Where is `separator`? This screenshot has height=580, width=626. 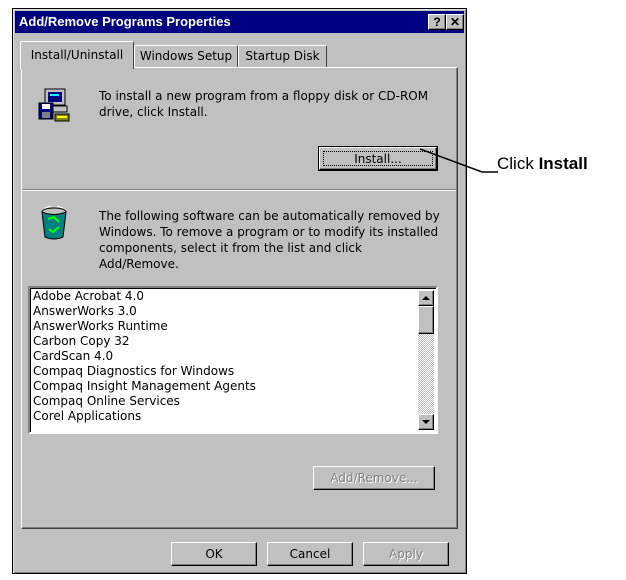
separator is located at coordinates (239, 190).